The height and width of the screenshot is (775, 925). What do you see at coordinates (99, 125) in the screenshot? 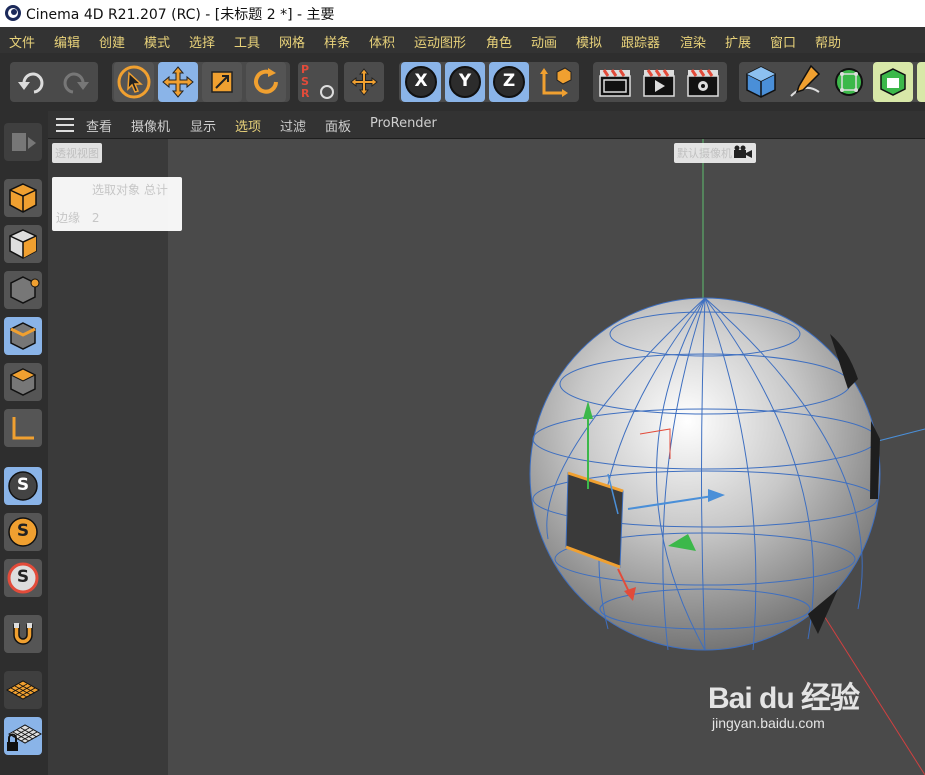
I see `viewport-menu-view: 查看` at bounding box center [99, 125].